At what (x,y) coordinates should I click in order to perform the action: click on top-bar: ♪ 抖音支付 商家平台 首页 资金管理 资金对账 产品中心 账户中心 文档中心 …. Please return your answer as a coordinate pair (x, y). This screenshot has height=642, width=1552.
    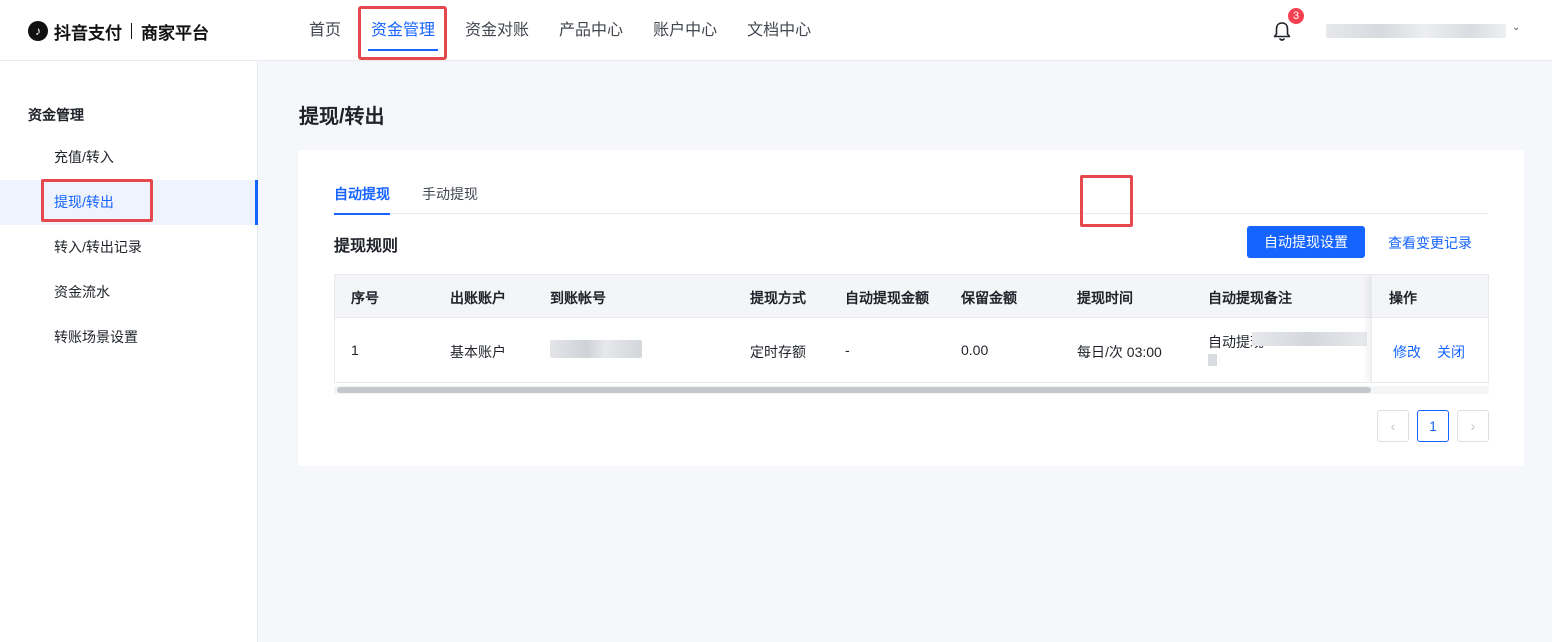
    Looking at the image, I should click on (776, 30).